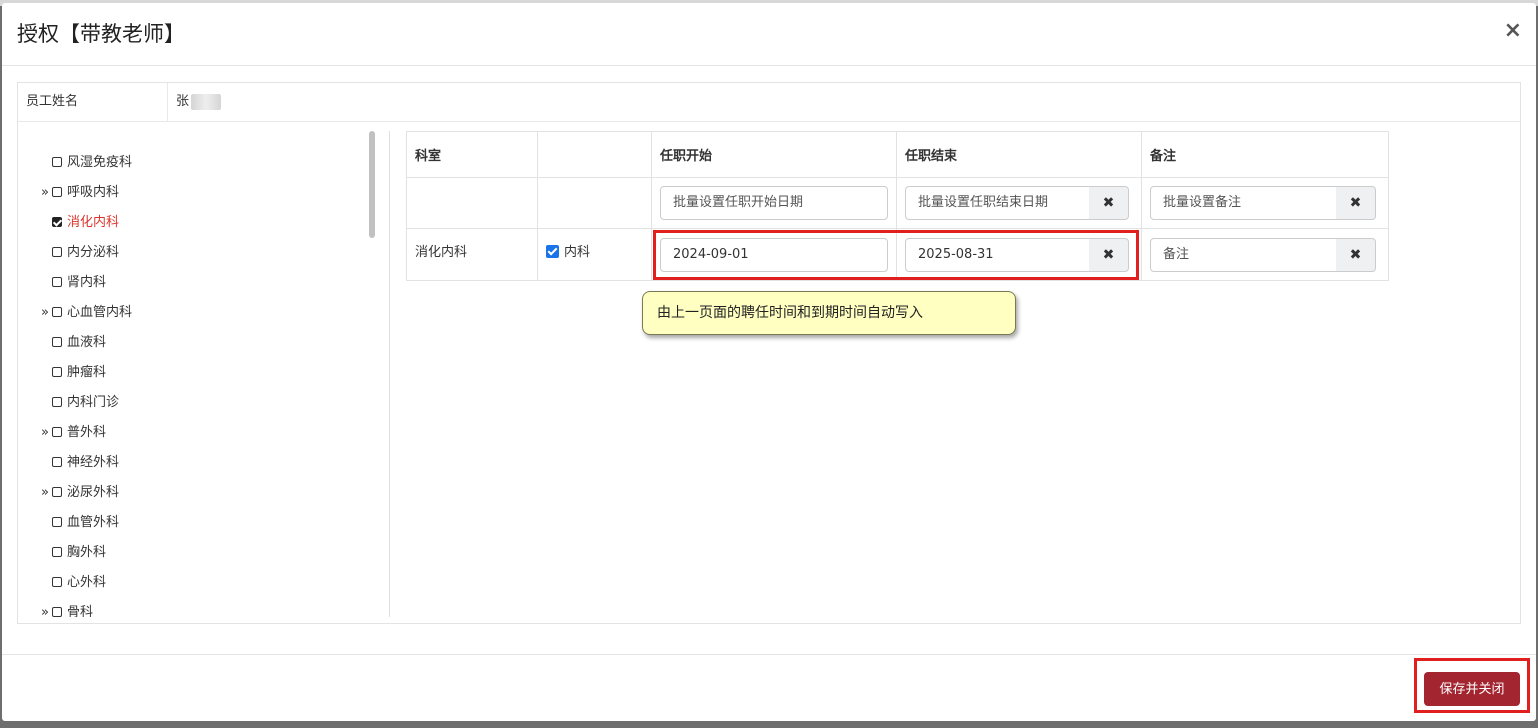 The height and width of the screenshot is (728, 1538). Describe the element at coordinates (206, 101) in the screenshot. I see `name-redaction` at that location.